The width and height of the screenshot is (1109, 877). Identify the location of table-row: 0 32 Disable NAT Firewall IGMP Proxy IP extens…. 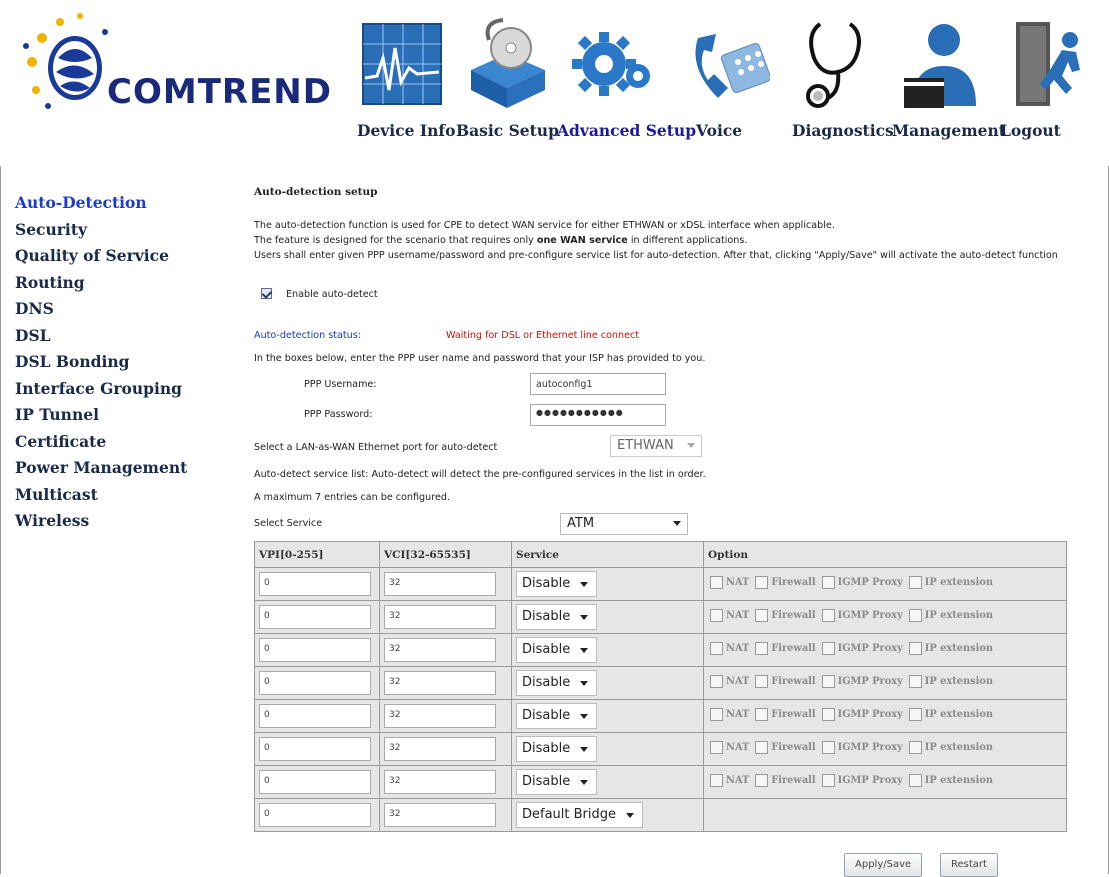
(660, 683).